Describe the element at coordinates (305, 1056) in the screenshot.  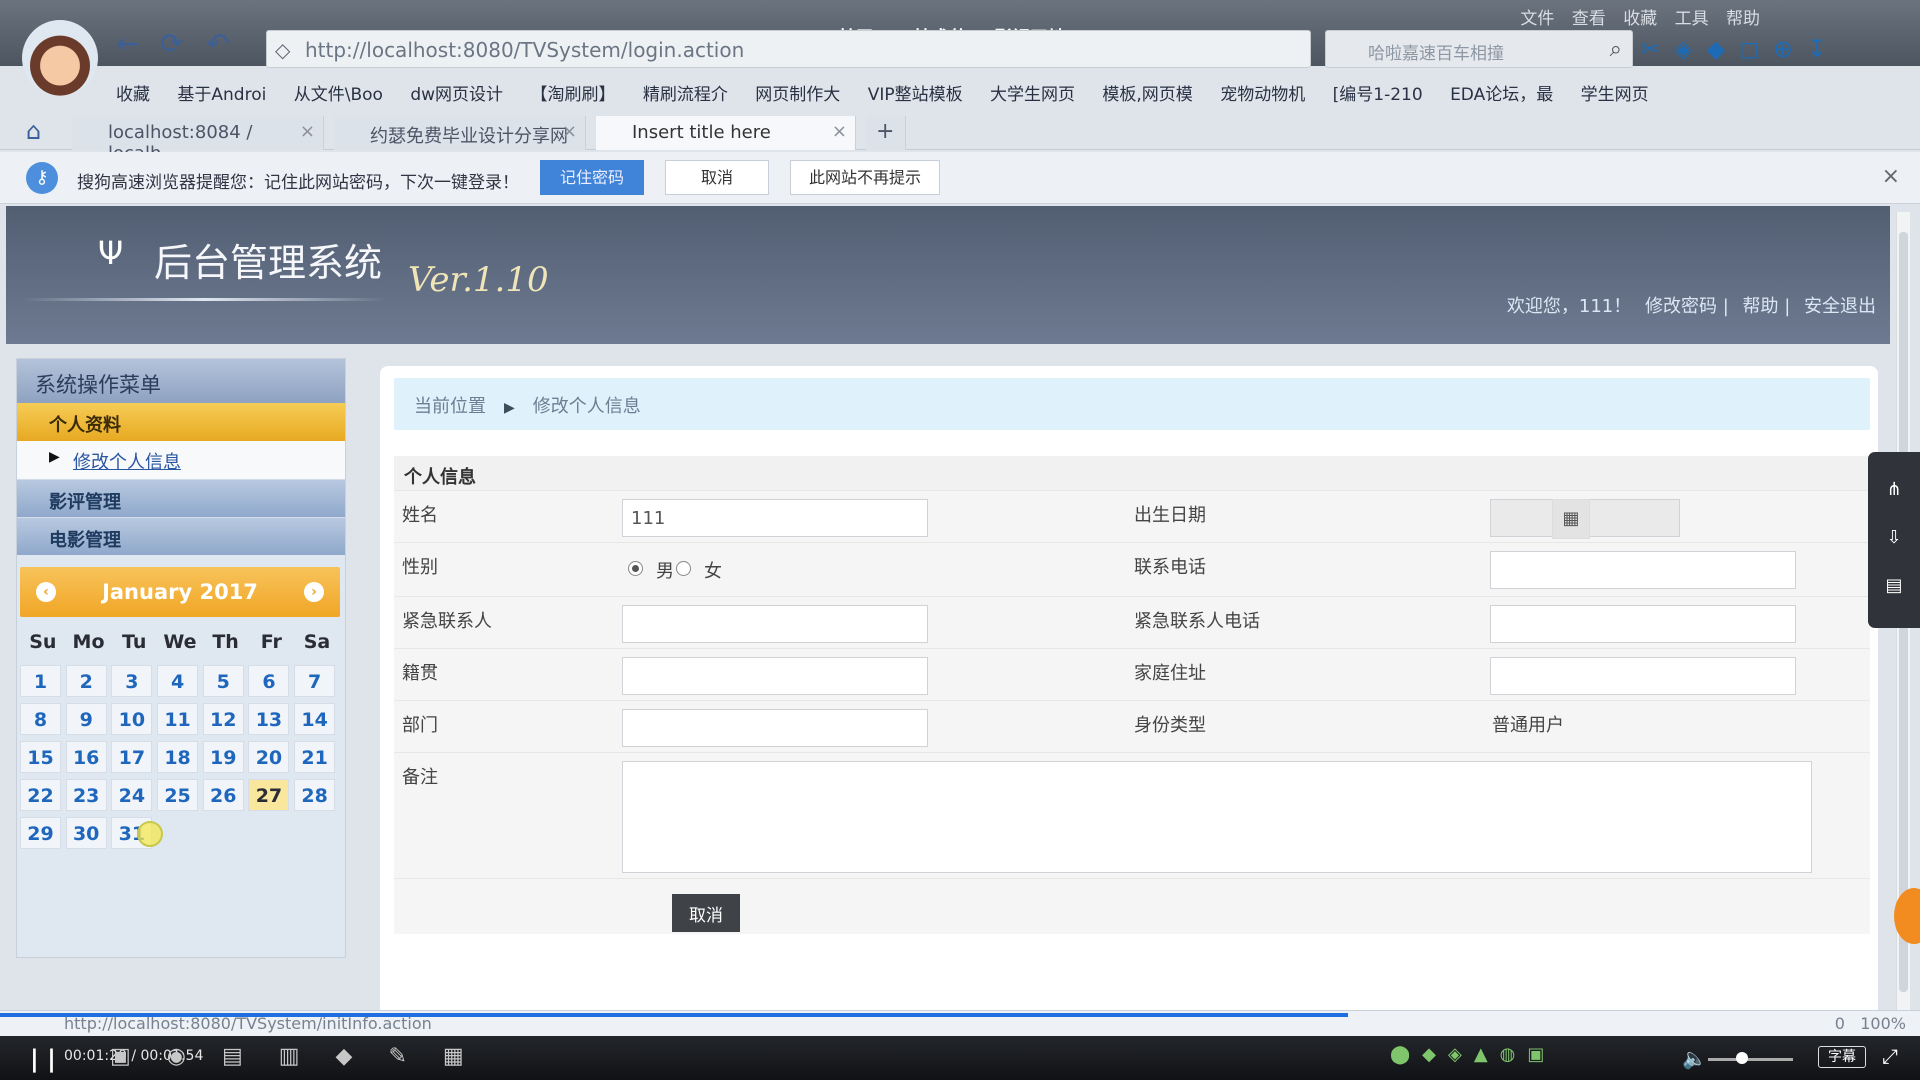
I see `taskbar-icons: ▣◉▤▥◆✎▦` at that location.